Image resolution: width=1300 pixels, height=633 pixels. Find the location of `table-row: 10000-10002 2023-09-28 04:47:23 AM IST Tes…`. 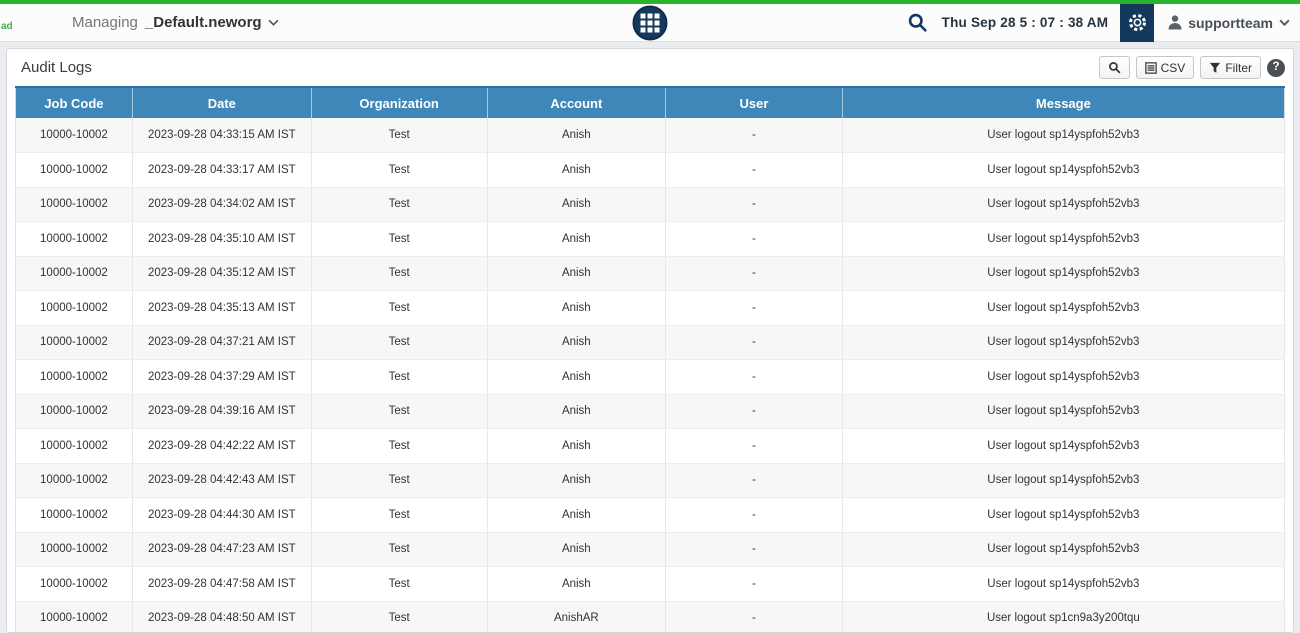

table-row: 10000-10002 2023-09-28 04:47:23 AM IST Tes… is located at coordinates (650, 549).